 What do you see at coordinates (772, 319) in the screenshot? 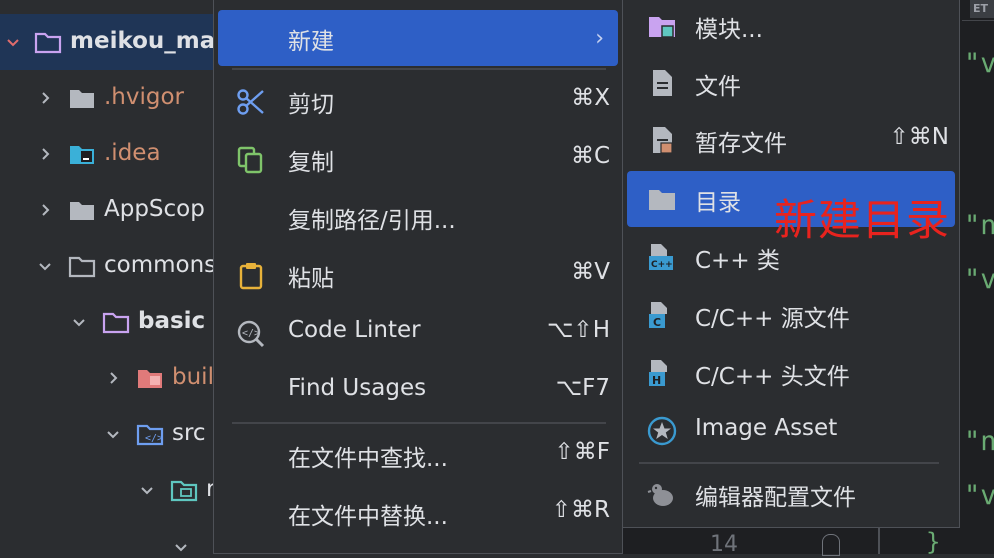
I see `submenu-item-label: C/C++ 源文件` at bounding box center [772, 319].